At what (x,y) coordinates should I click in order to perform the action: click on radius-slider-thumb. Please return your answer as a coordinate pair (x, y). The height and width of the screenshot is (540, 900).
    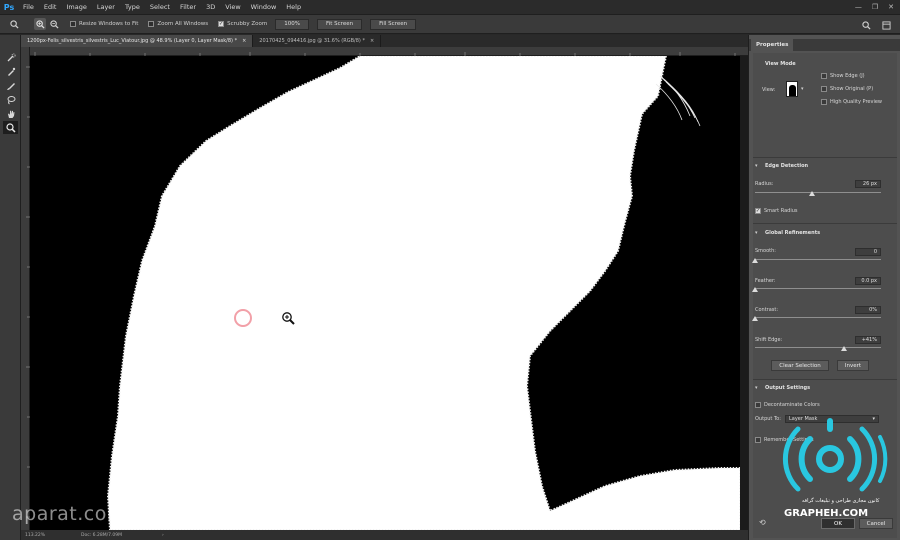
    Looking at the image, I should click on (811, 193).